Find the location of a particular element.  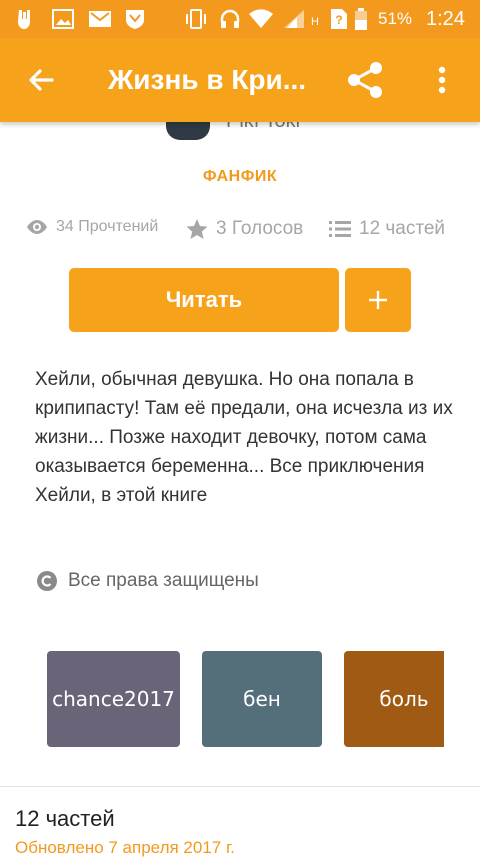

votes-stat: 3 Голосов is located at coordinates (244, 229).